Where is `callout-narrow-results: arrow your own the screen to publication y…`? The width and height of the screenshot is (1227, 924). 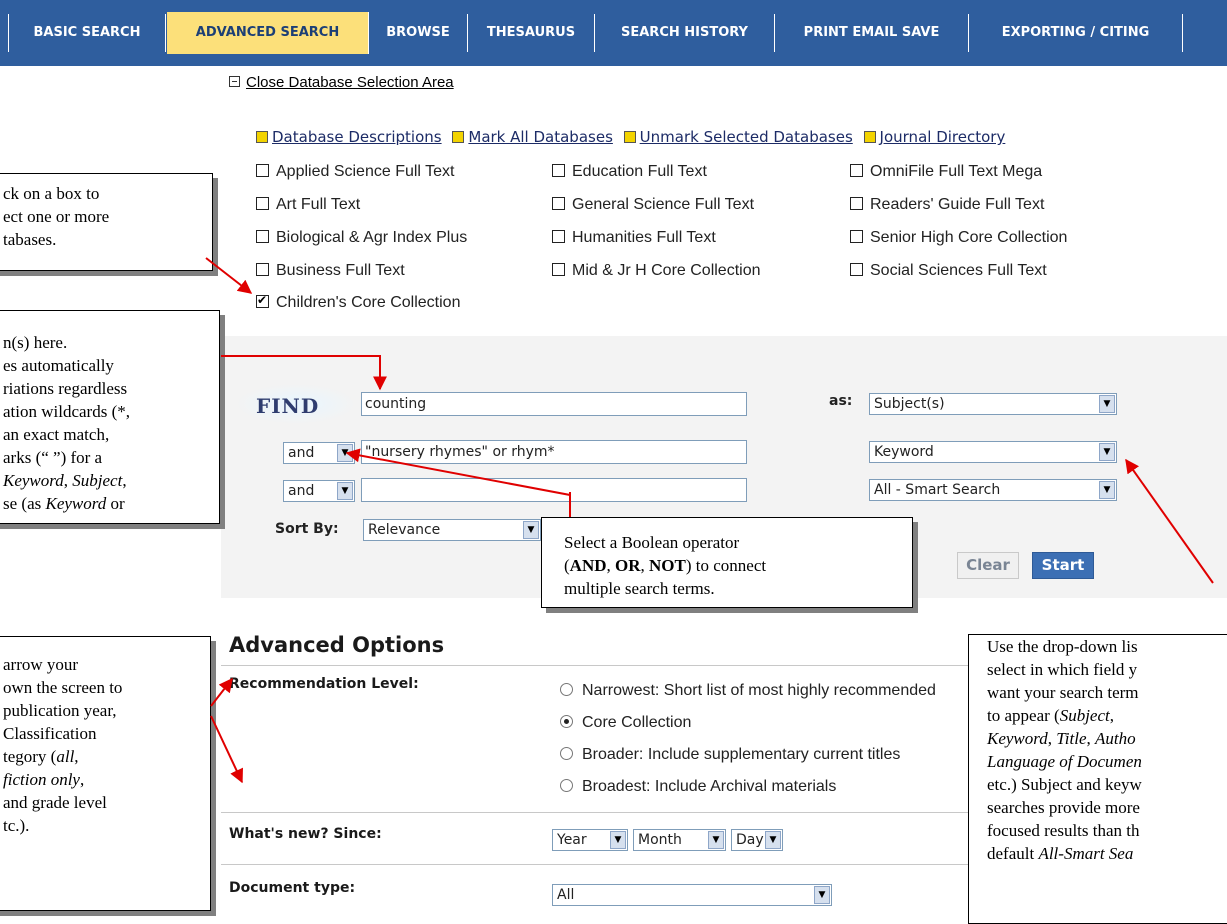
callout-narrow-results: arrow your own the screen to publication y… is located at coordinates (105, 773).